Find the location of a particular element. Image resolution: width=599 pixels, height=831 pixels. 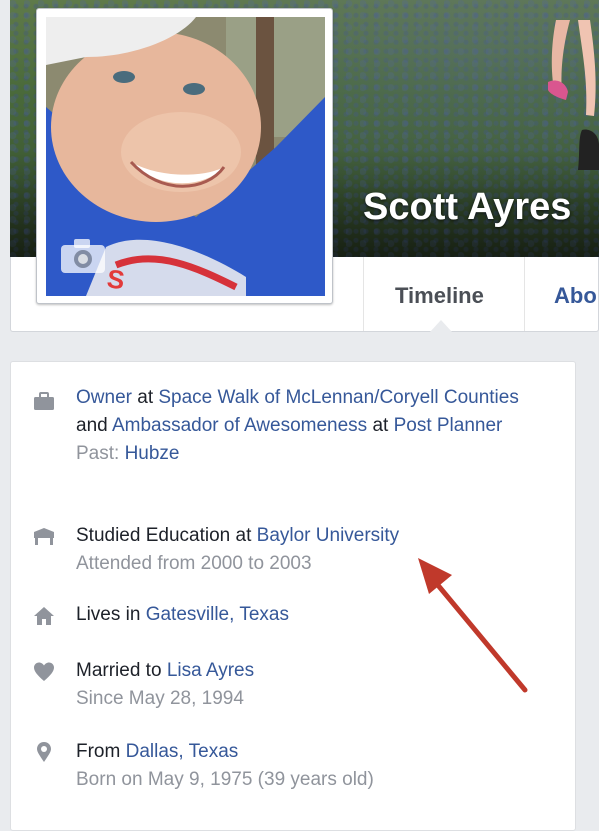

camera-icon is located at coordinates (83, 255).